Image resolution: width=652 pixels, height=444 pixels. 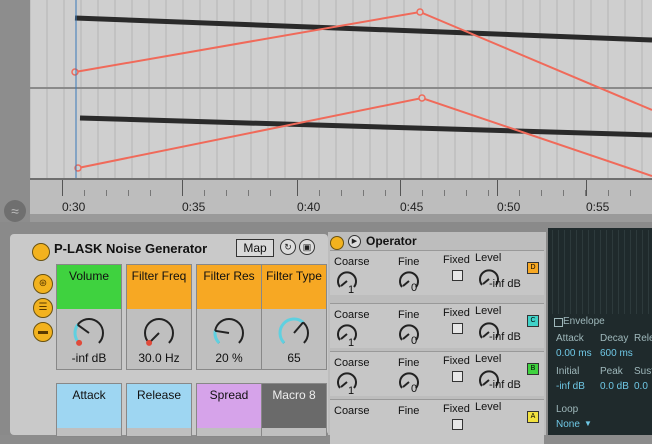 I want to click on macro-6: Release, so click(x=159, y=410).